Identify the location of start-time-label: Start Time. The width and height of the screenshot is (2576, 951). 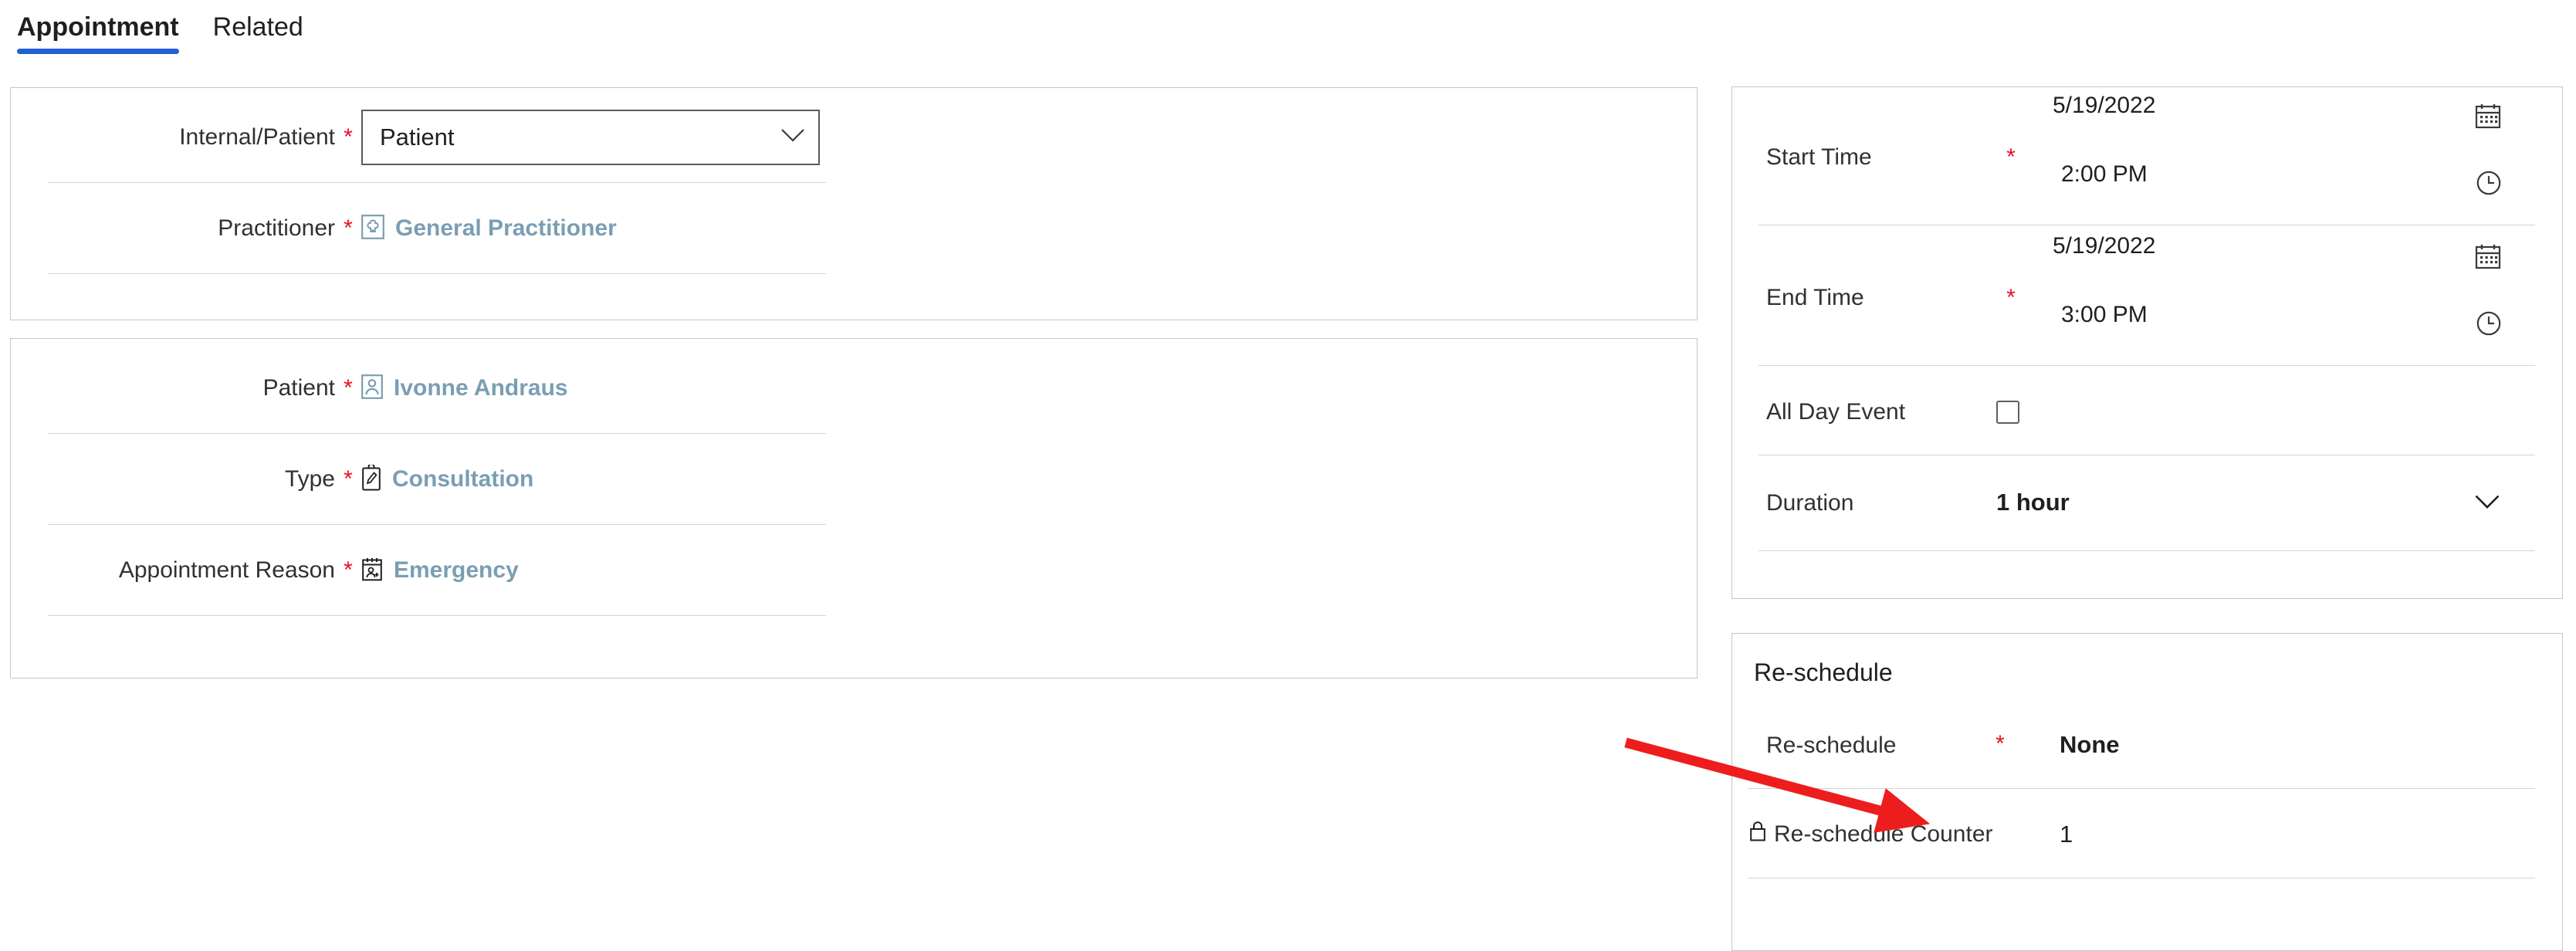
(1819, 157).